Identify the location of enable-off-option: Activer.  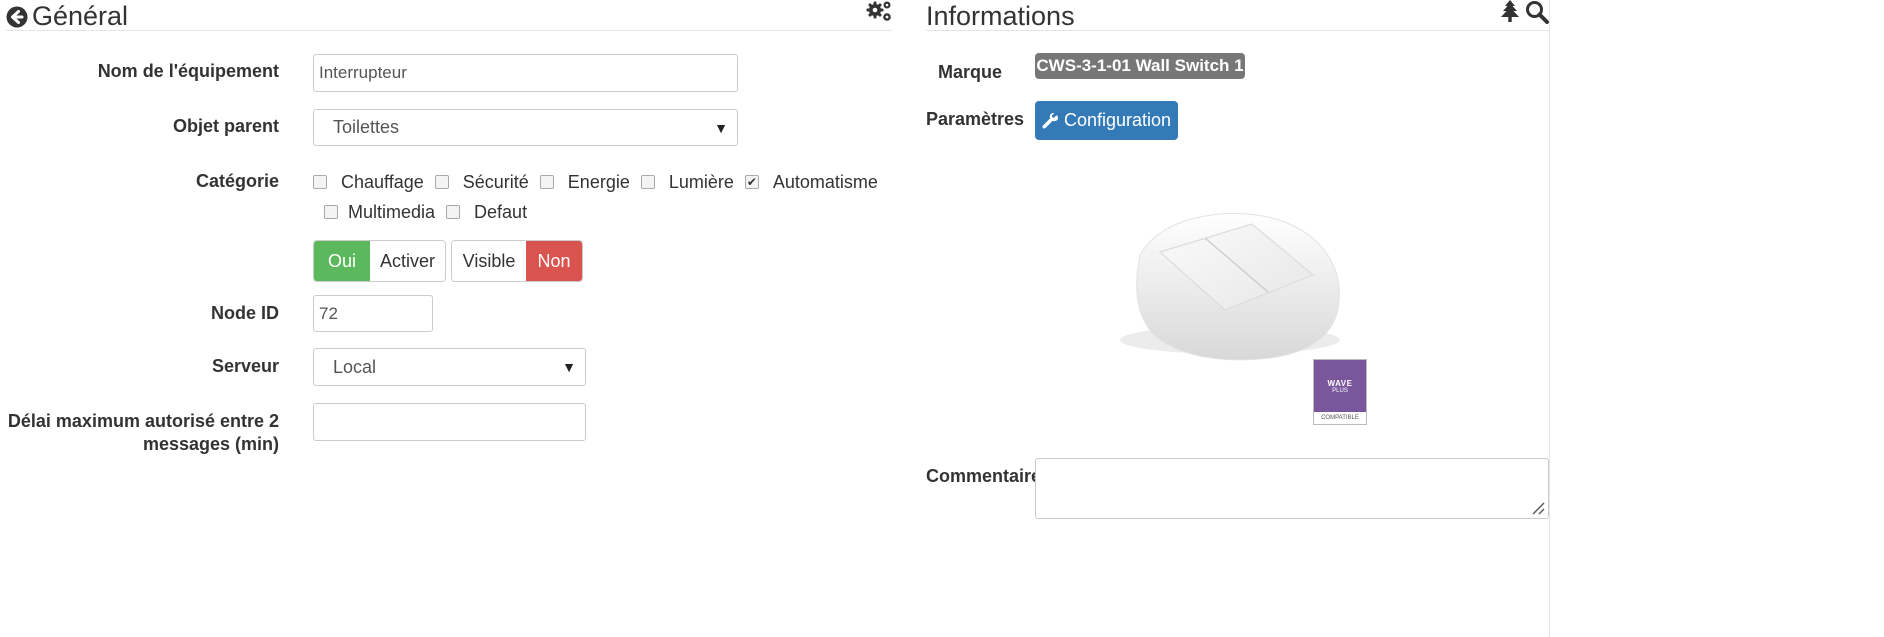
(407, 261).